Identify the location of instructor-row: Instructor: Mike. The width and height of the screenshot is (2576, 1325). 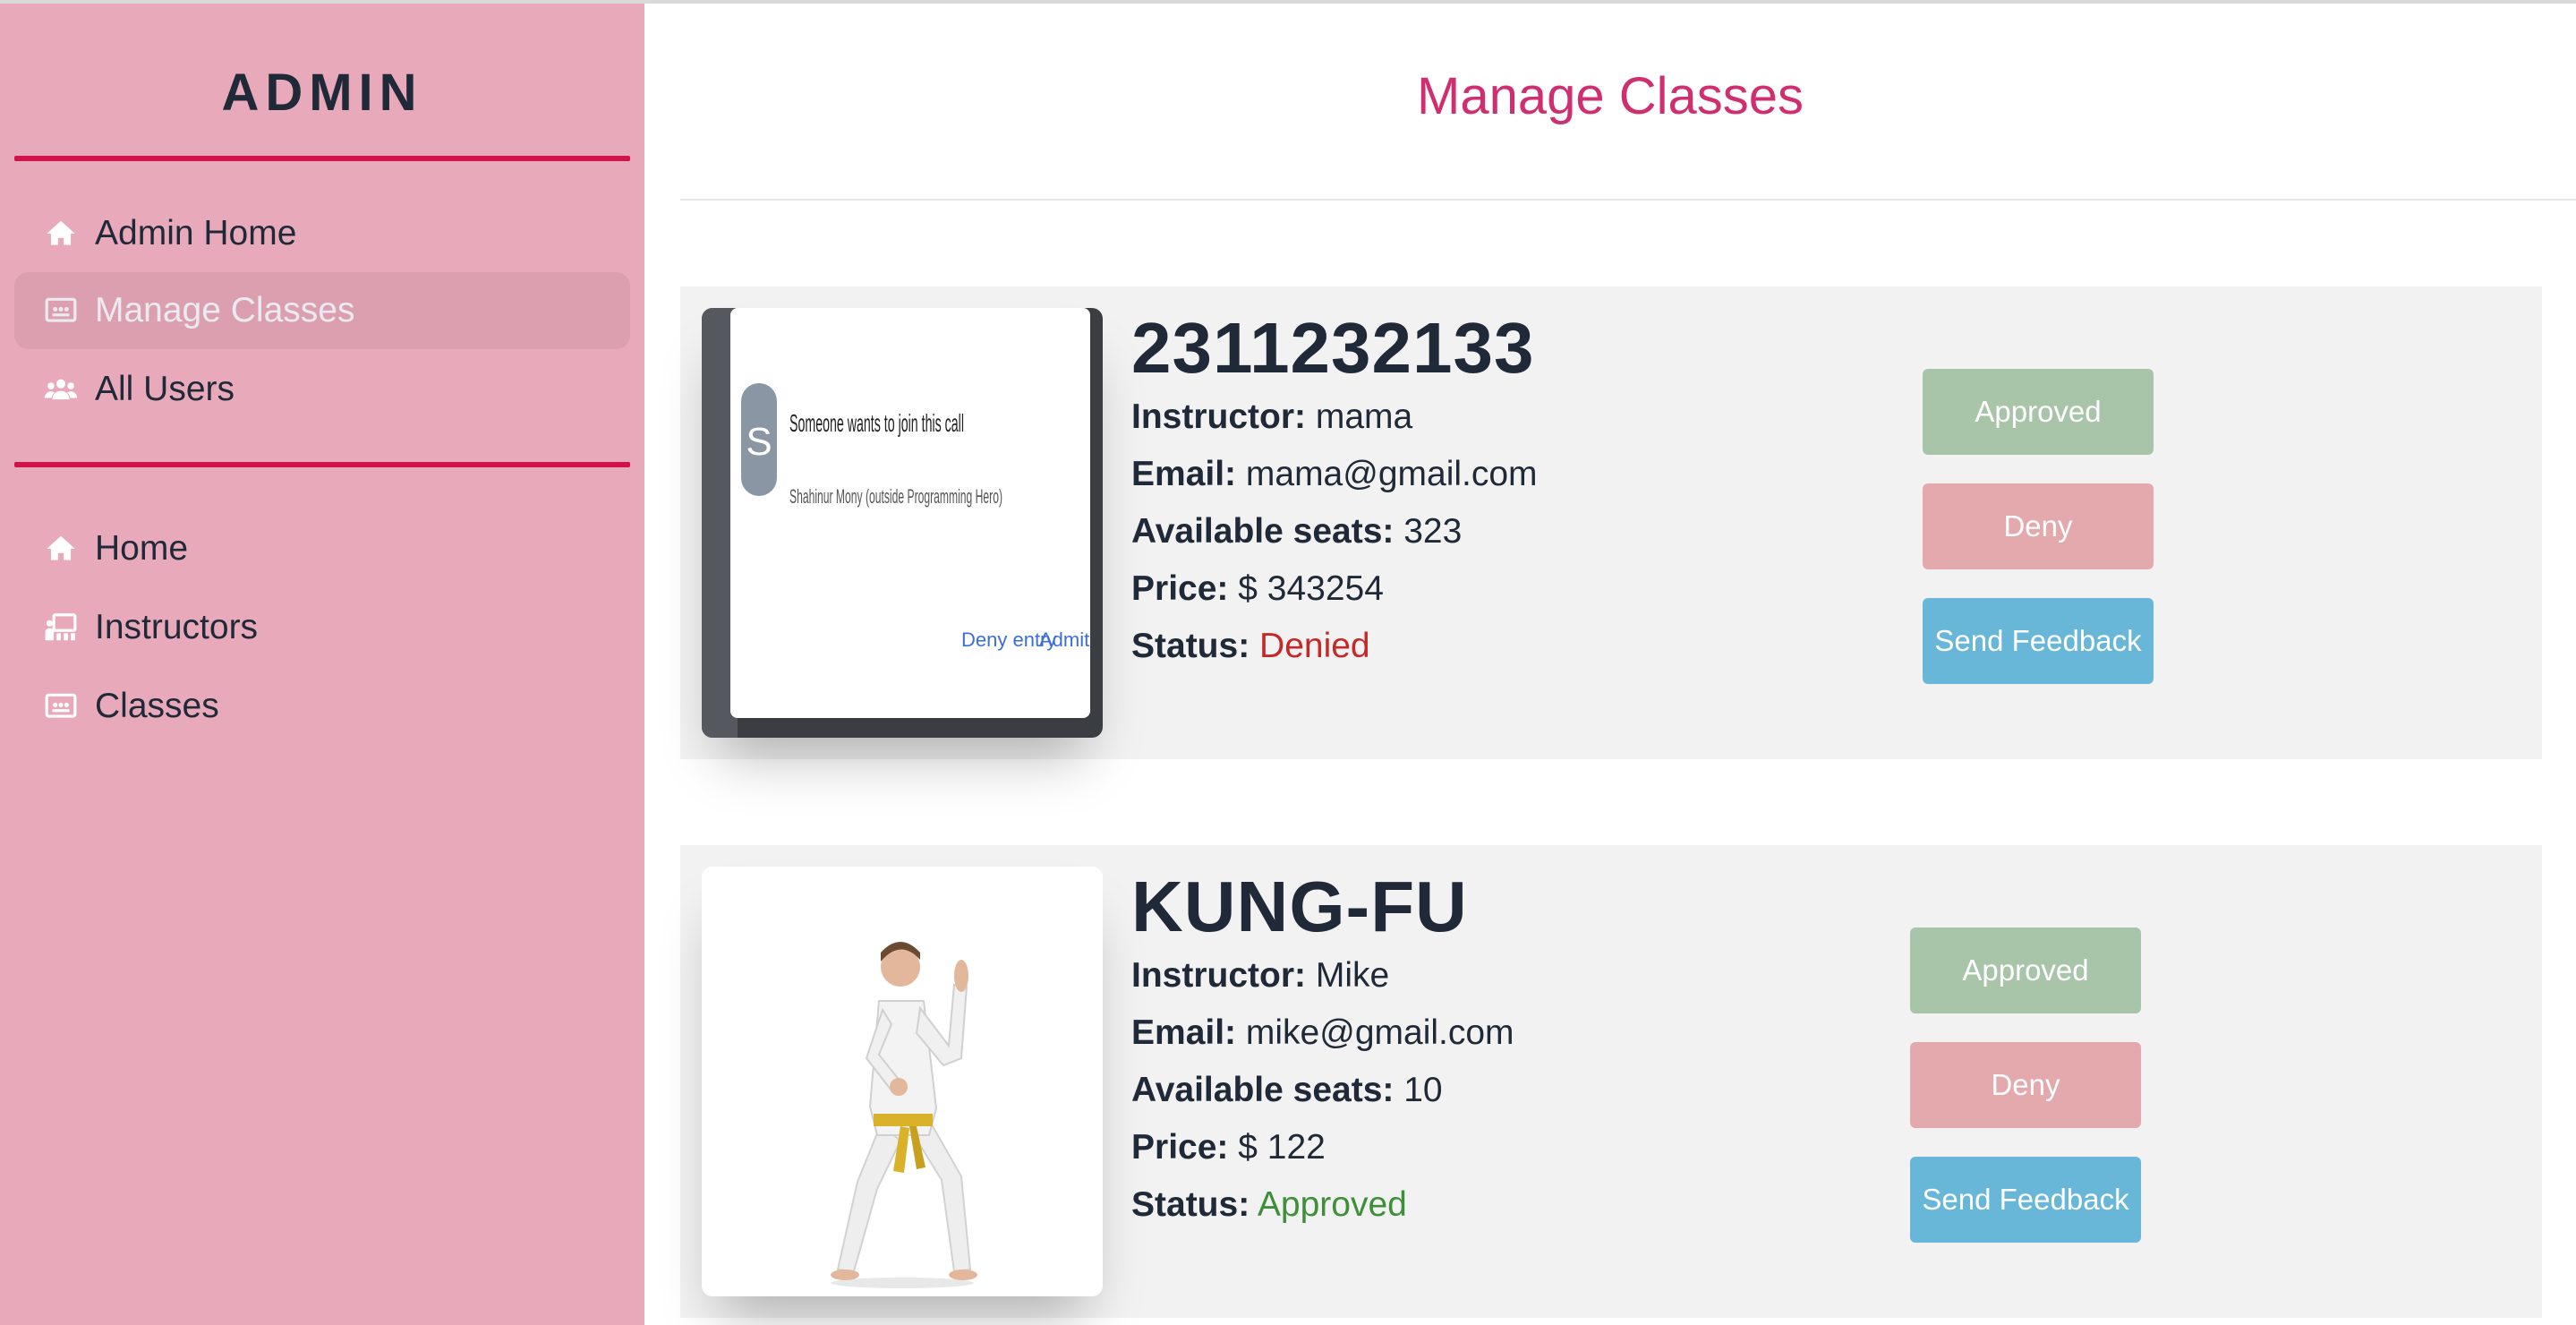
(1260, 975).